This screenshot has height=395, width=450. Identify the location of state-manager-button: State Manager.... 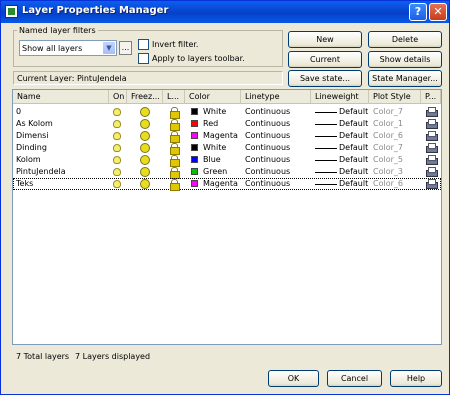
(405, 78).